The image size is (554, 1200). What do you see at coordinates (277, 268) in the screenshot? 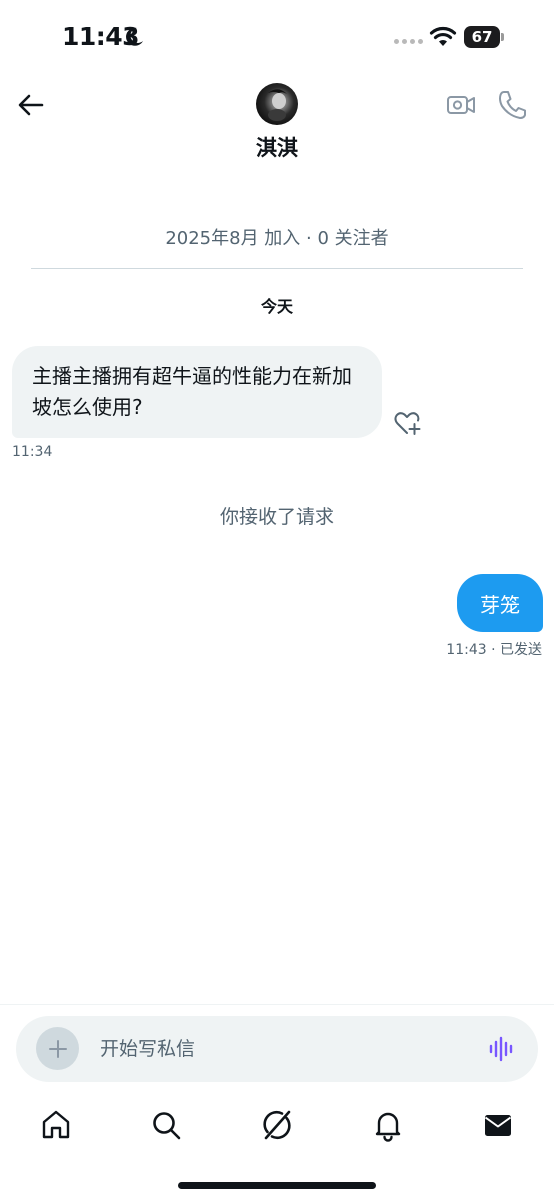
I see `divider` at bounding box center [277, 268].